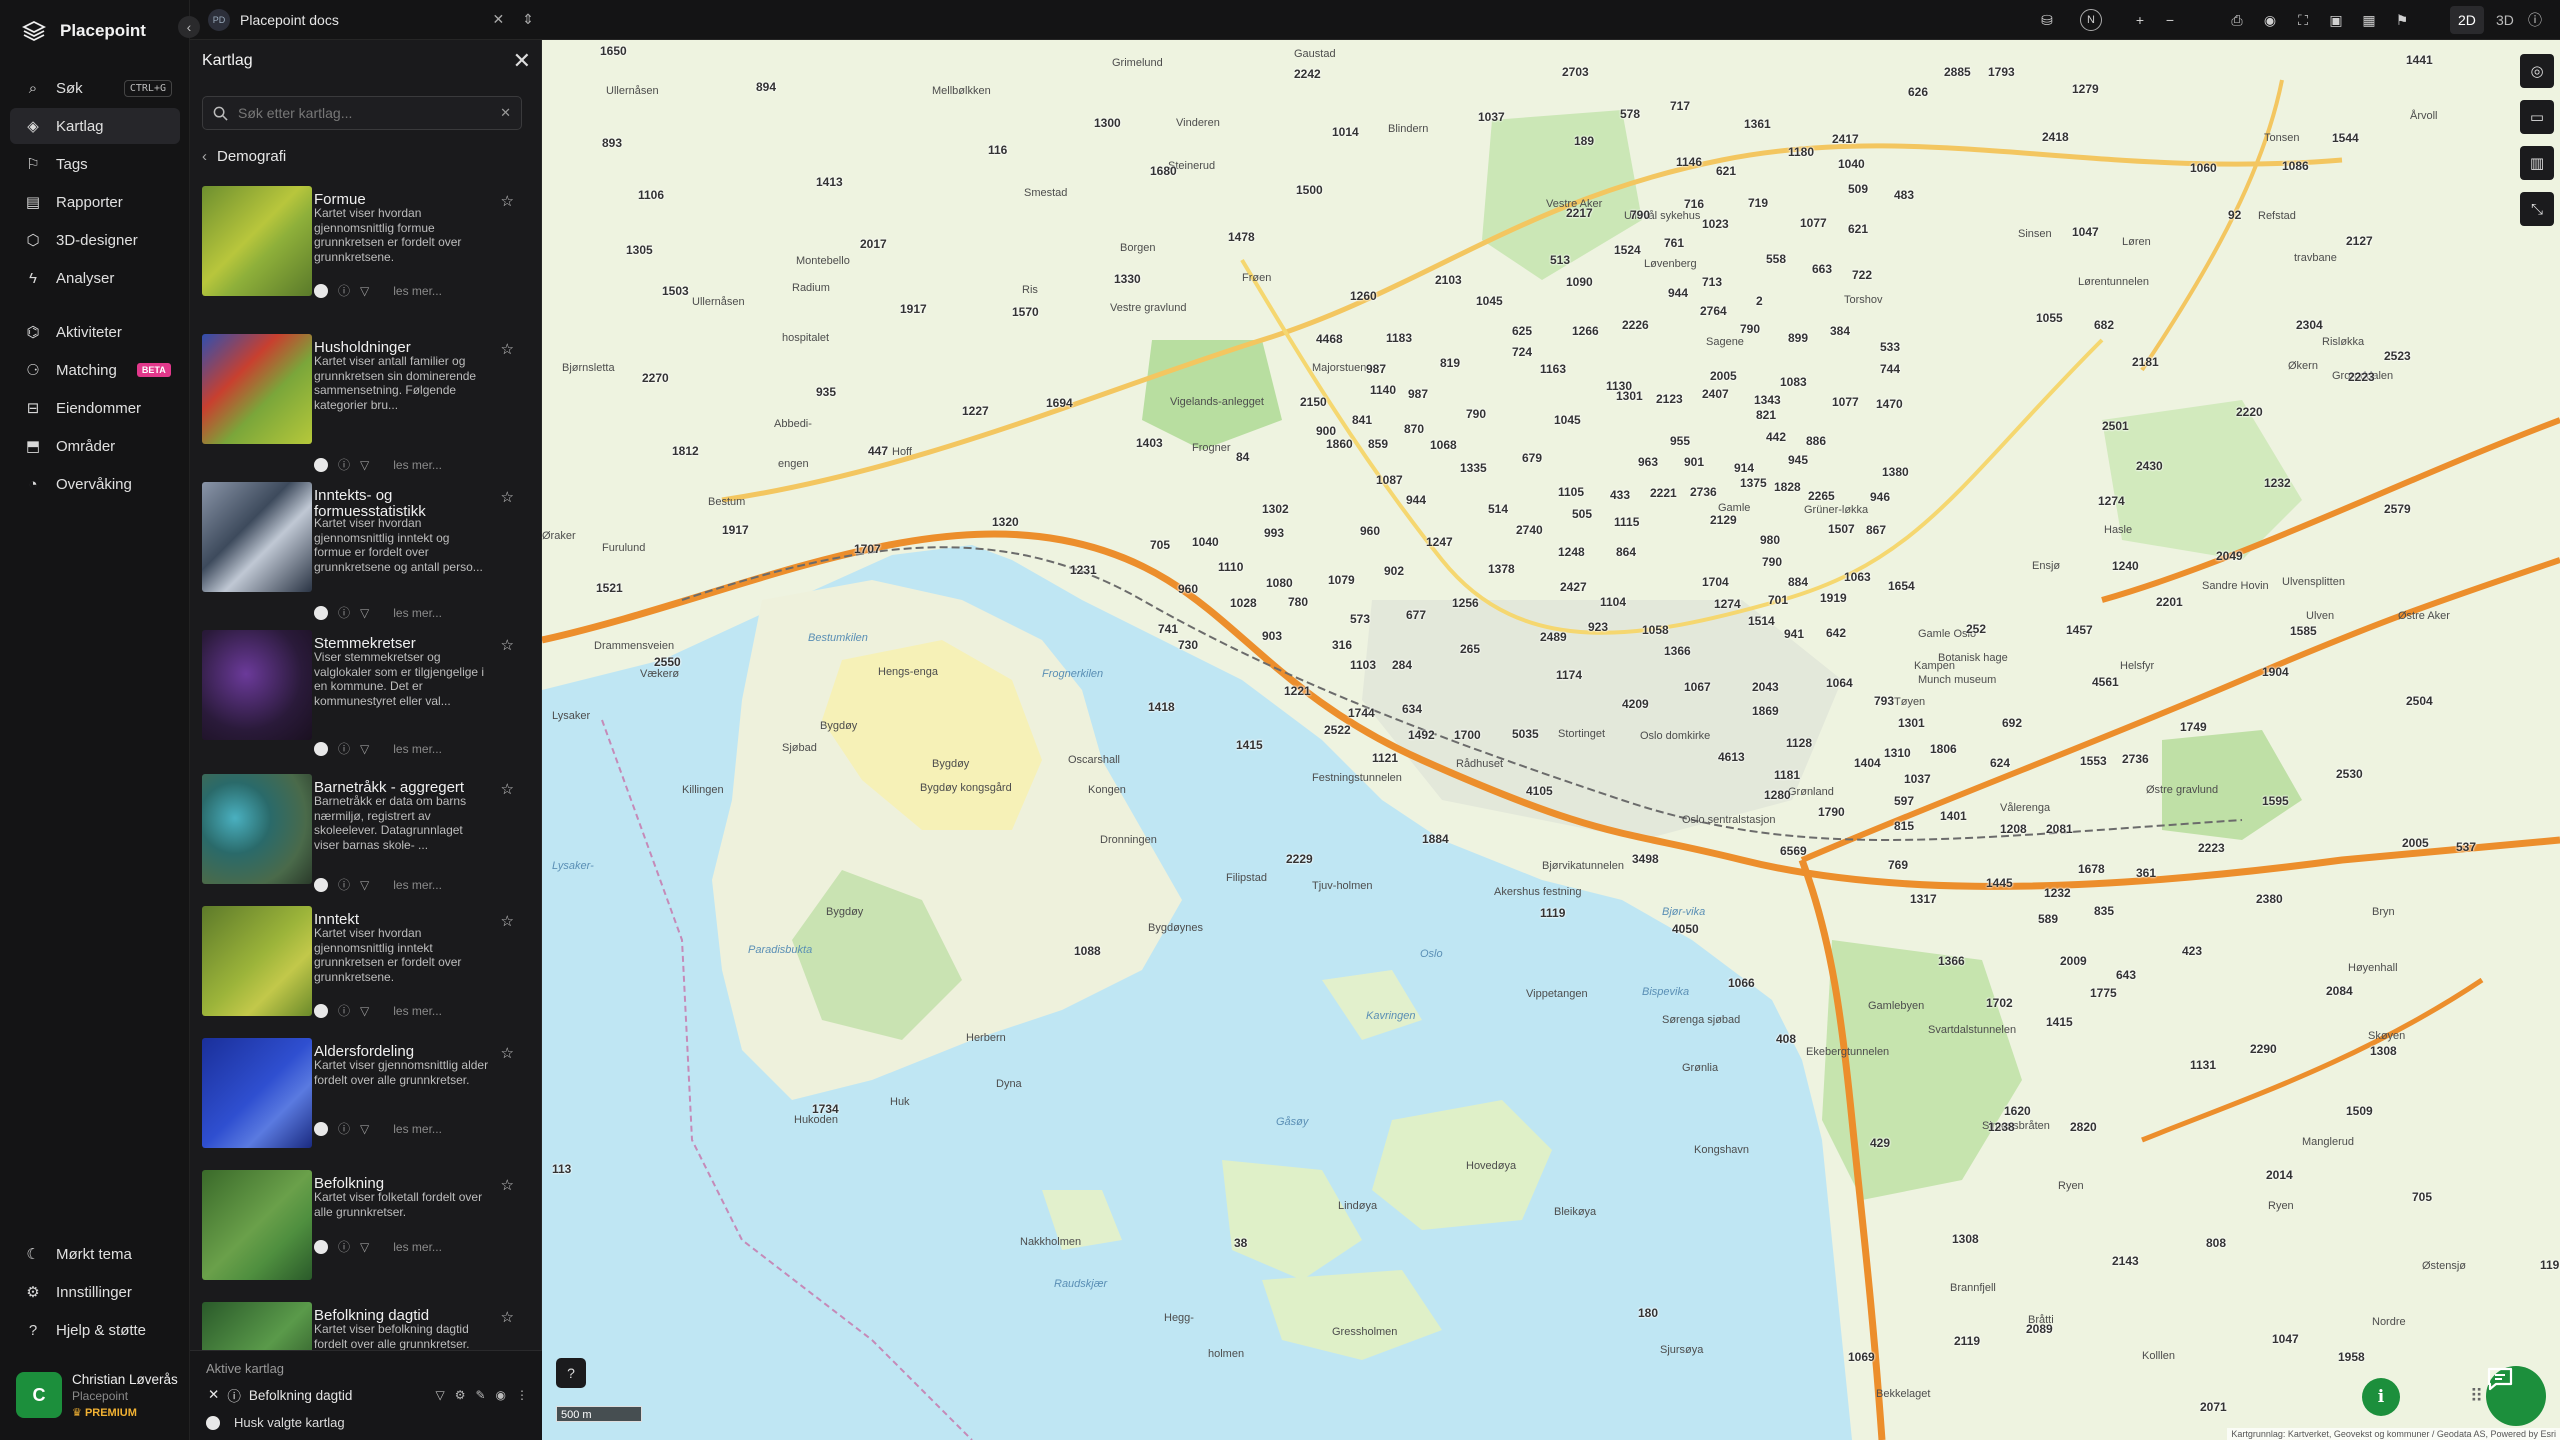 This screenshot has width=2560, height=1440. What do you see at coordinates (913, 309) in the screenshot?
I see `population-value-label: 1917` at bounding box center [913, 309].